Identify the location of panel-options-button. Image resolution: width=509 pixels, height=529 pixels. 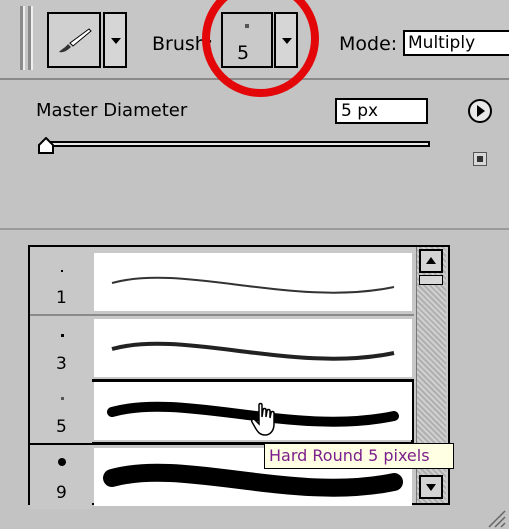
(480, 159).